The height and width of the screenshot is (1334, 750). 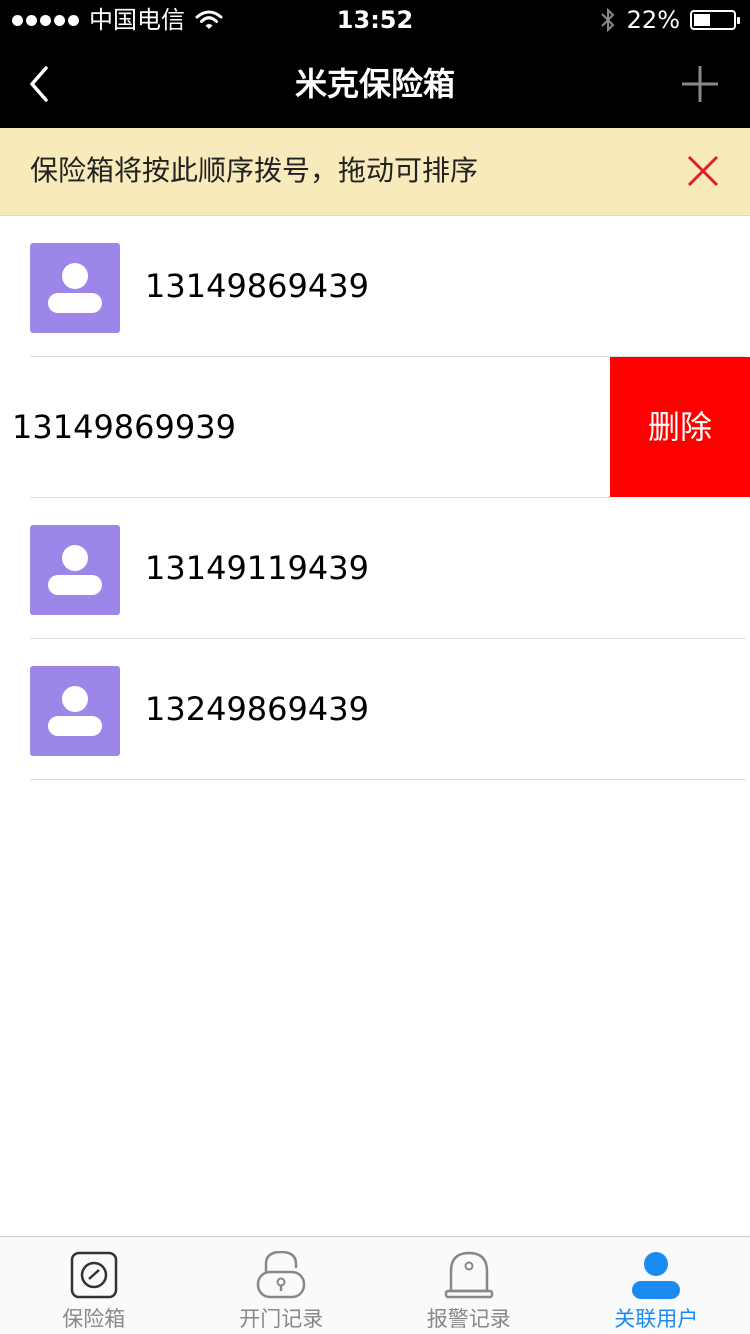 What do you see at coordinates (375, 427) in the screenshot?
I see `list-item: 13149869939 删除` at bounding box center [375, 427].